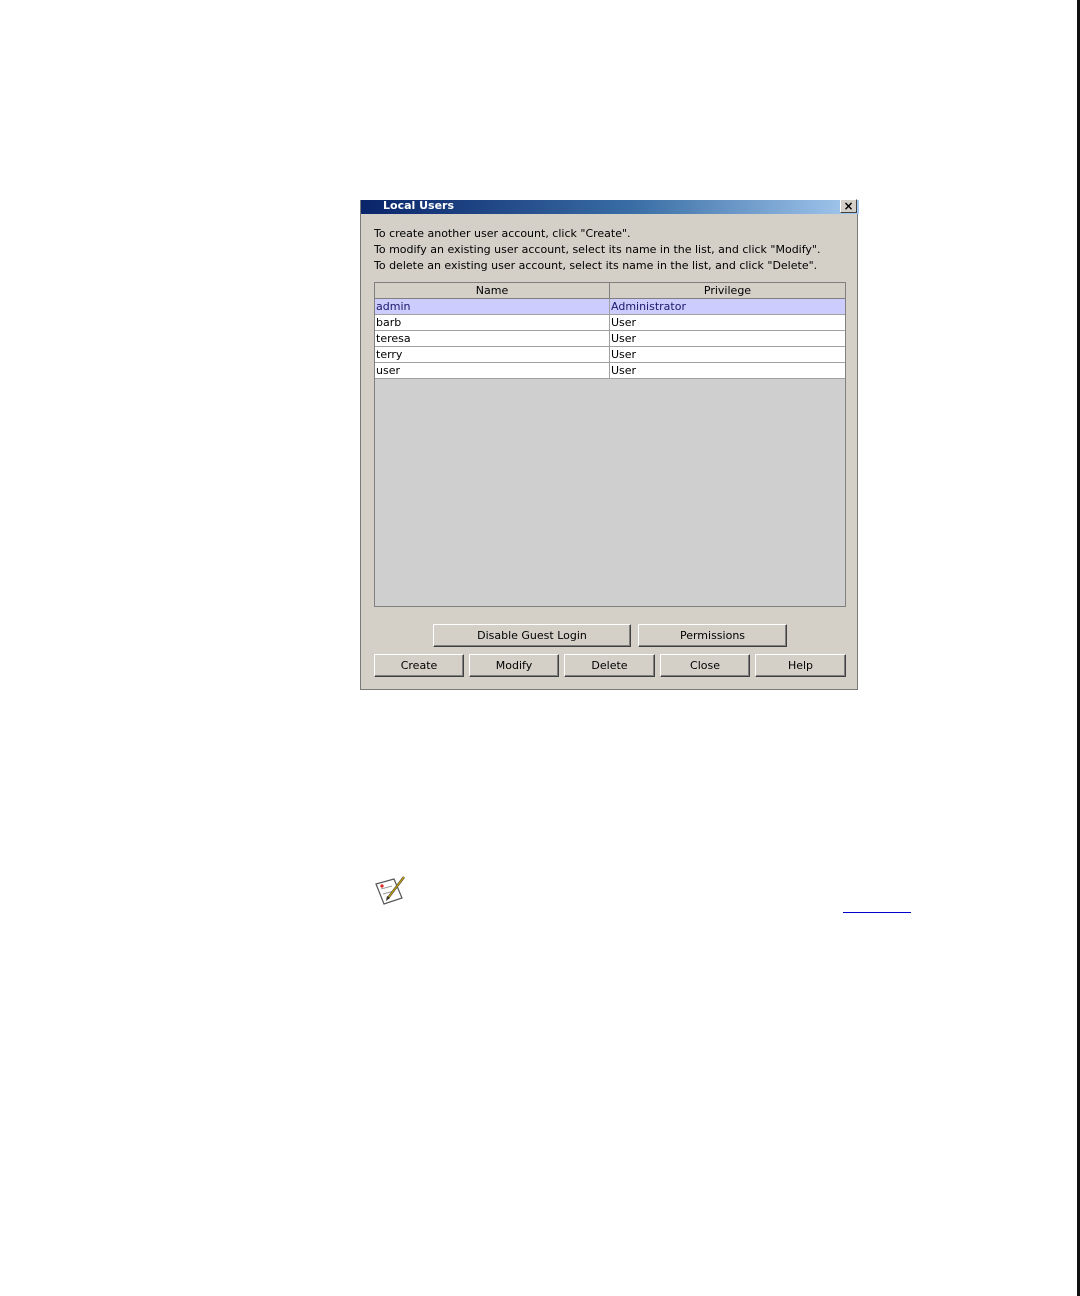  What do you see at coordinates (648, 306) in the screenshot?
I see `row-privilege-cell: Administrator` at bounding box center [648, 306].